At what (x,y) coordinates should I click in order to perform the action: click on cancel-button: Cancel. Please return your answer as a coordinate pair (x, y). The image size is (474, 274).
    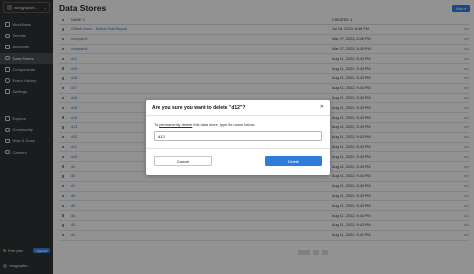
    Looking at the image, I should click on (183, 161).